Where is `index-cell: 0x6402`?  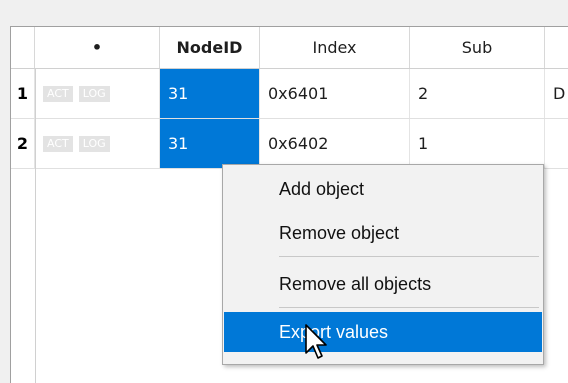 index-cell: 0x6402 is located at coordinates (335, 143).